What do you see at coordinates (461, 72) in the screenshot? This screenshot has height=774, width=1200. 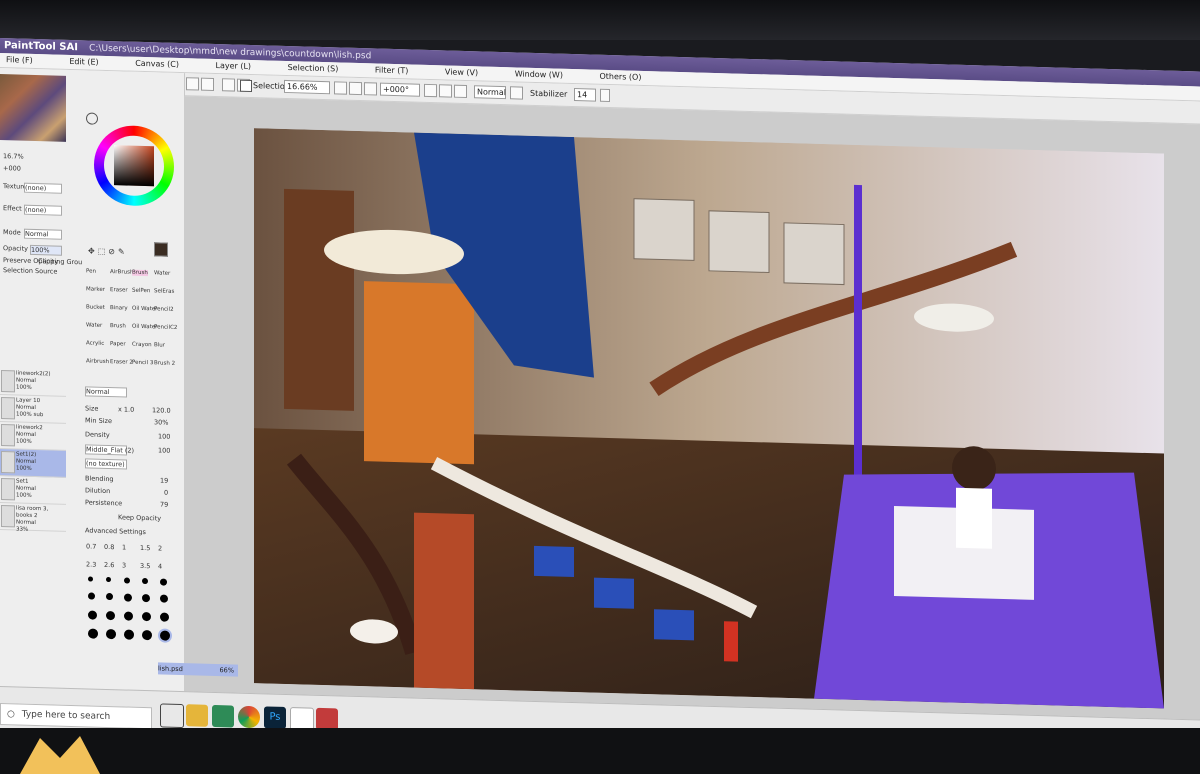 I see `menu-view: View (V)` at bounding box center [461, 72].